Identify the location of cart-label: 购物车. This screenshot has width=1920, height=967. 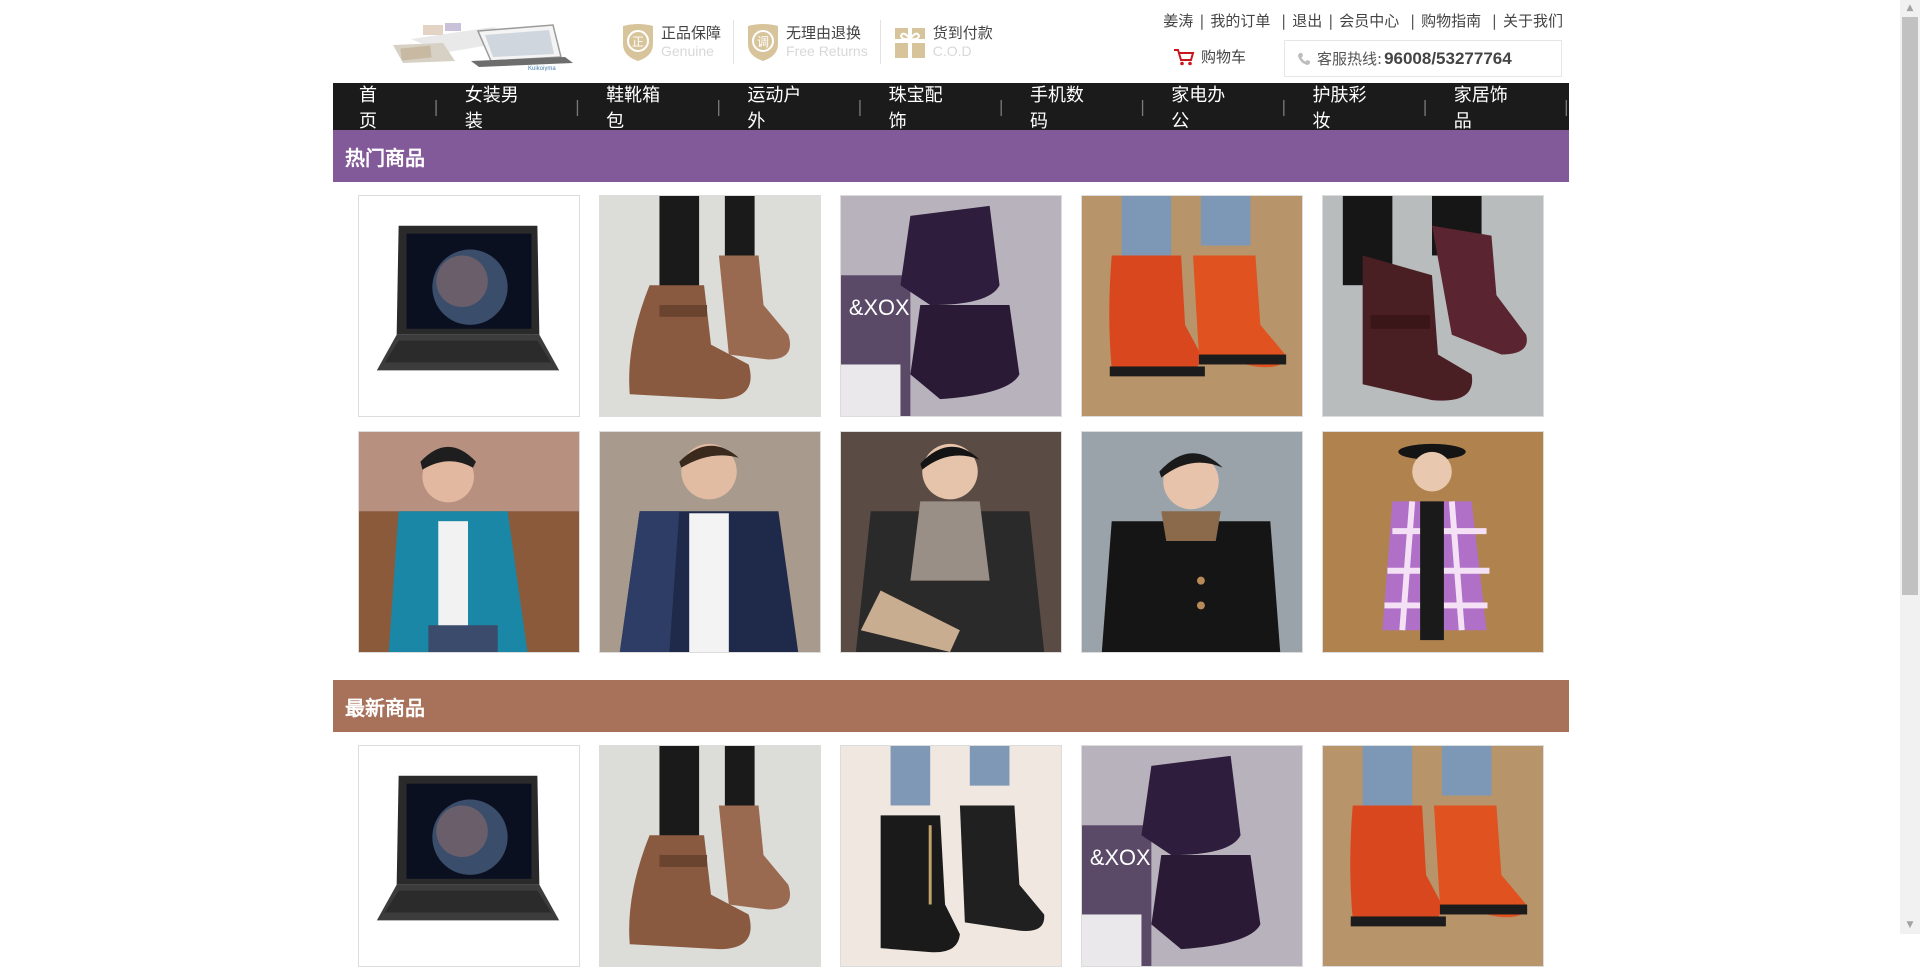
(1224, 57).